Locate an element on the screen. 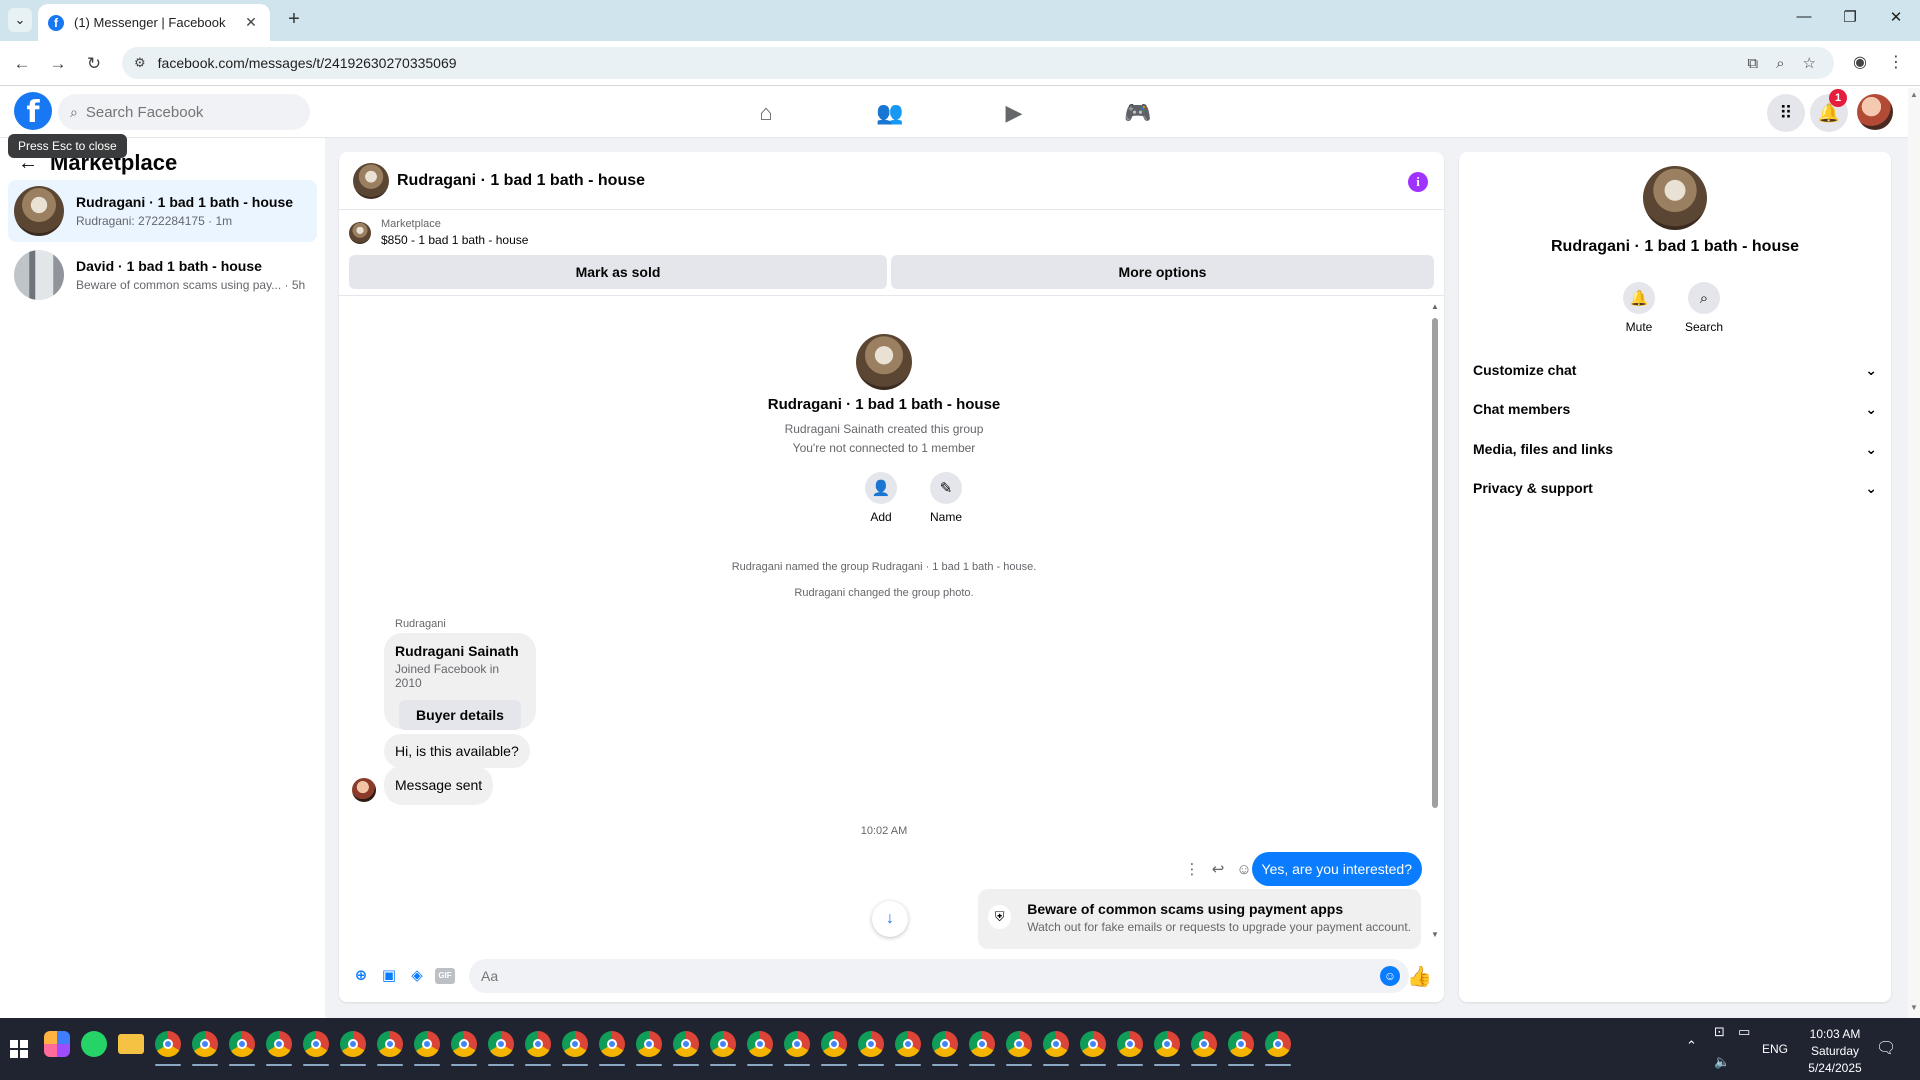 This screenshot has width=1920, height=1080. facebook-search: ⌕ is located at coordinates (184, 112).